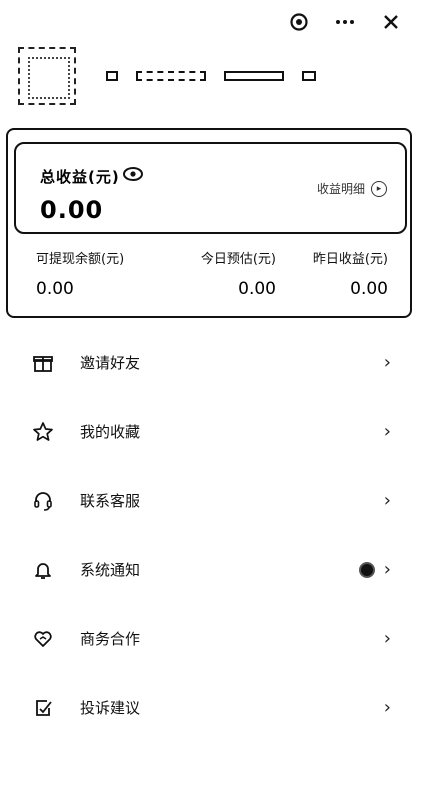  What do you see at coordinates (211, 638) in the screenshot?
I see `menu-item-business-cooperation: 商务合作 ›` at bounding box center [211, 638].